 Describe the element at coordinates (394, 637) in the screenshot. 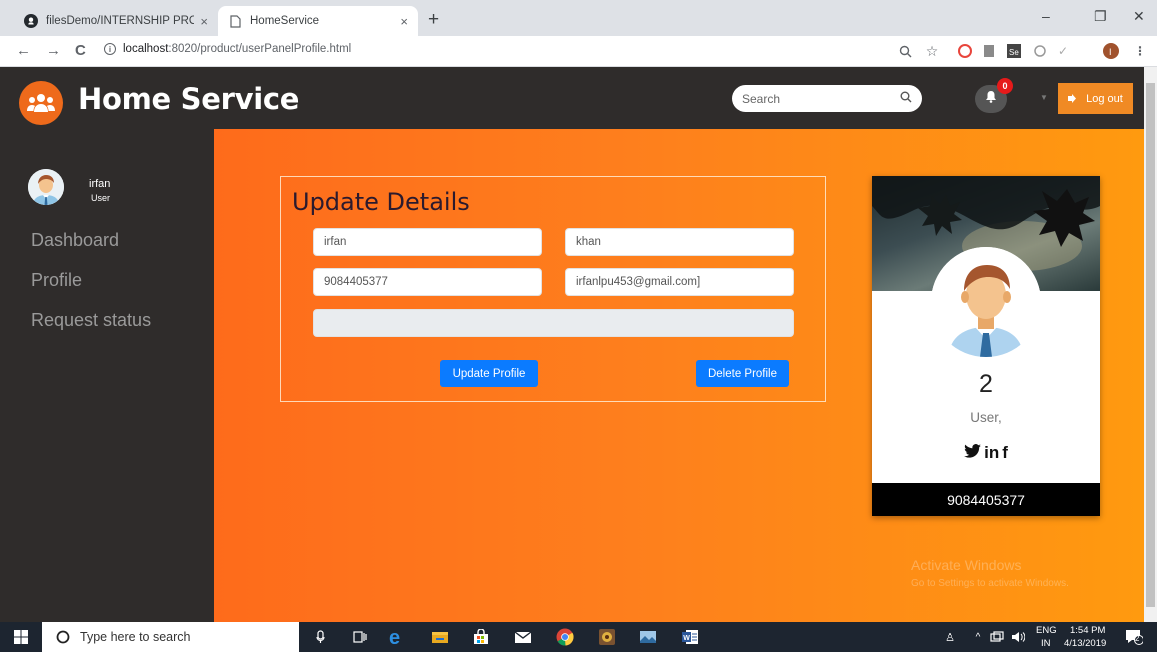

I see `svg-text: e` at that location.